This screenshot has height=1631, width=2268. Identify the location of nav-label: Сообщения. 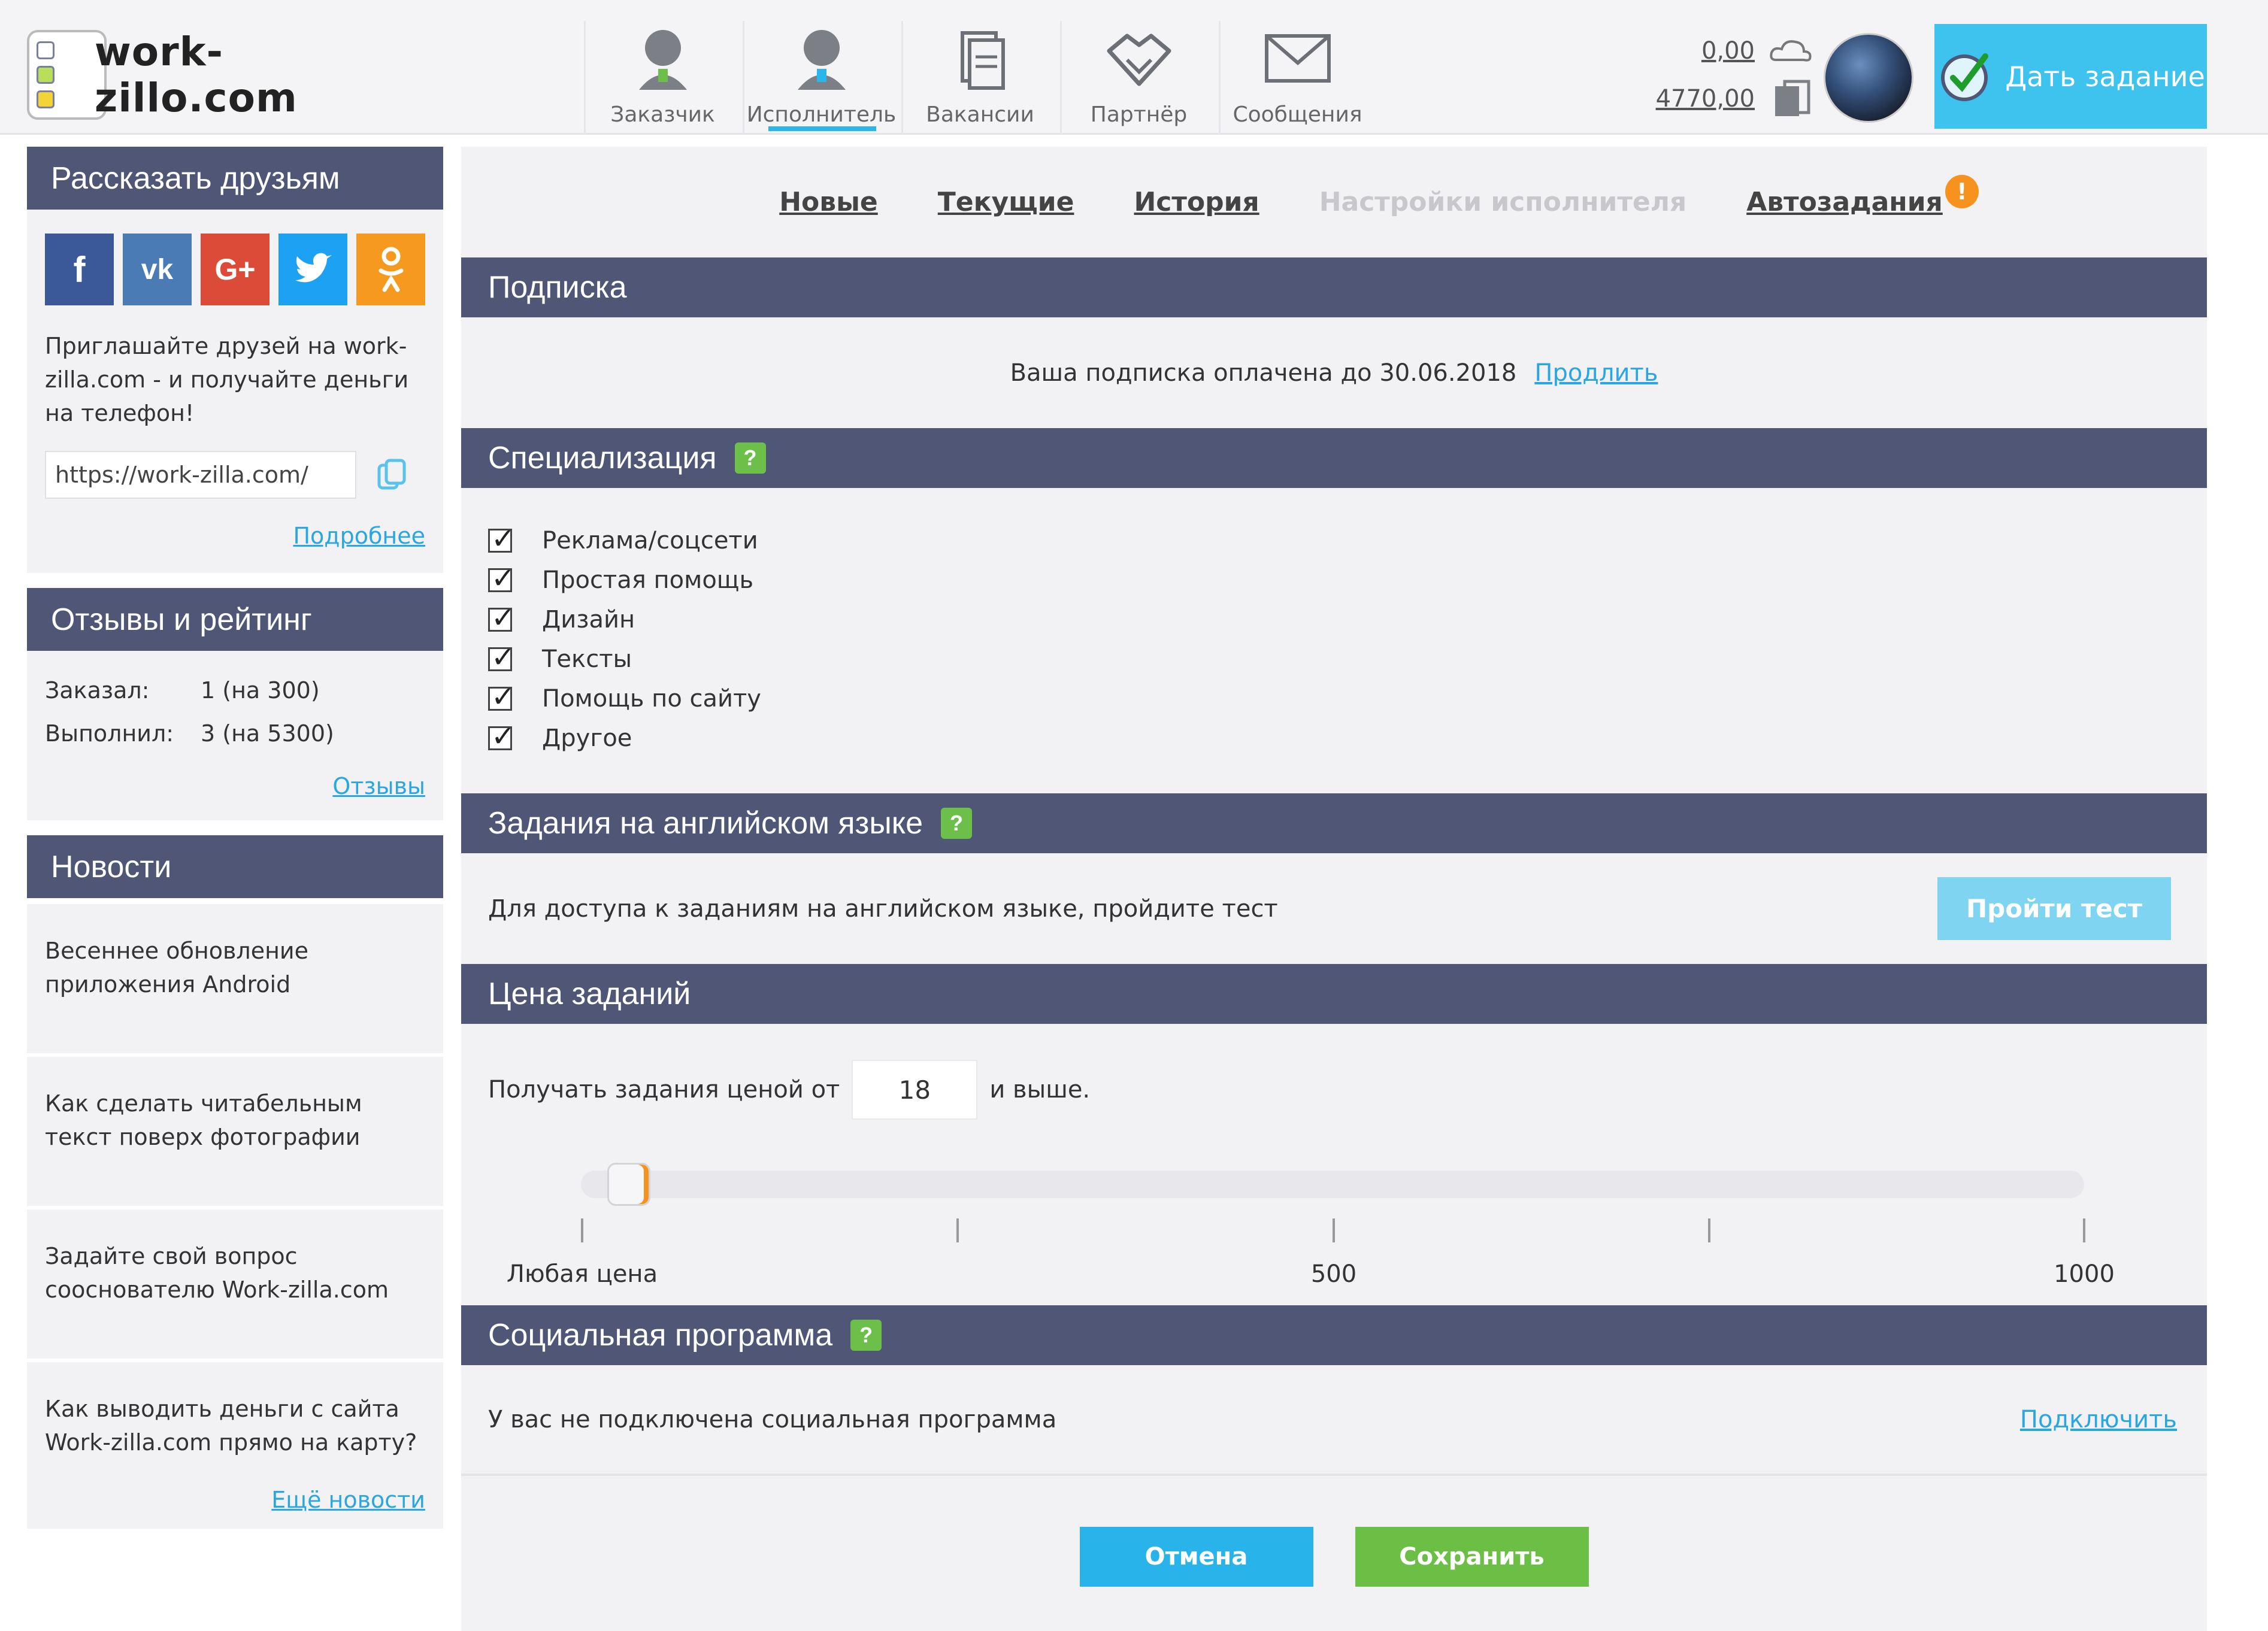
(1297, 115).